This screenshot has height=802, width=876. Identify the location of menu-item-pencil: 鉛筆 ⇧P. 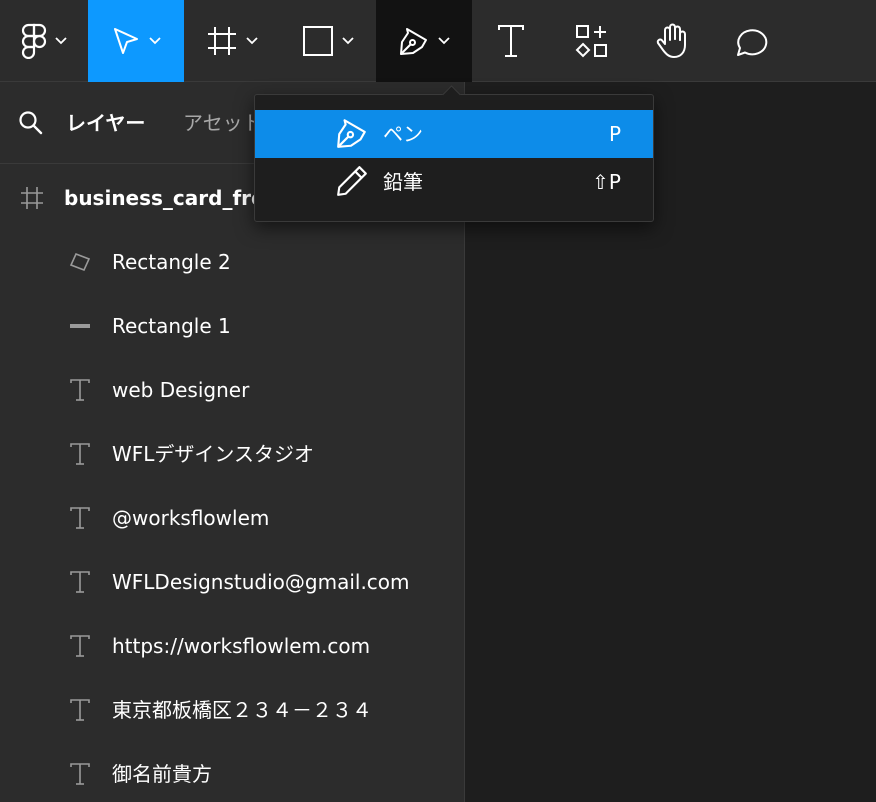
(454, 182).